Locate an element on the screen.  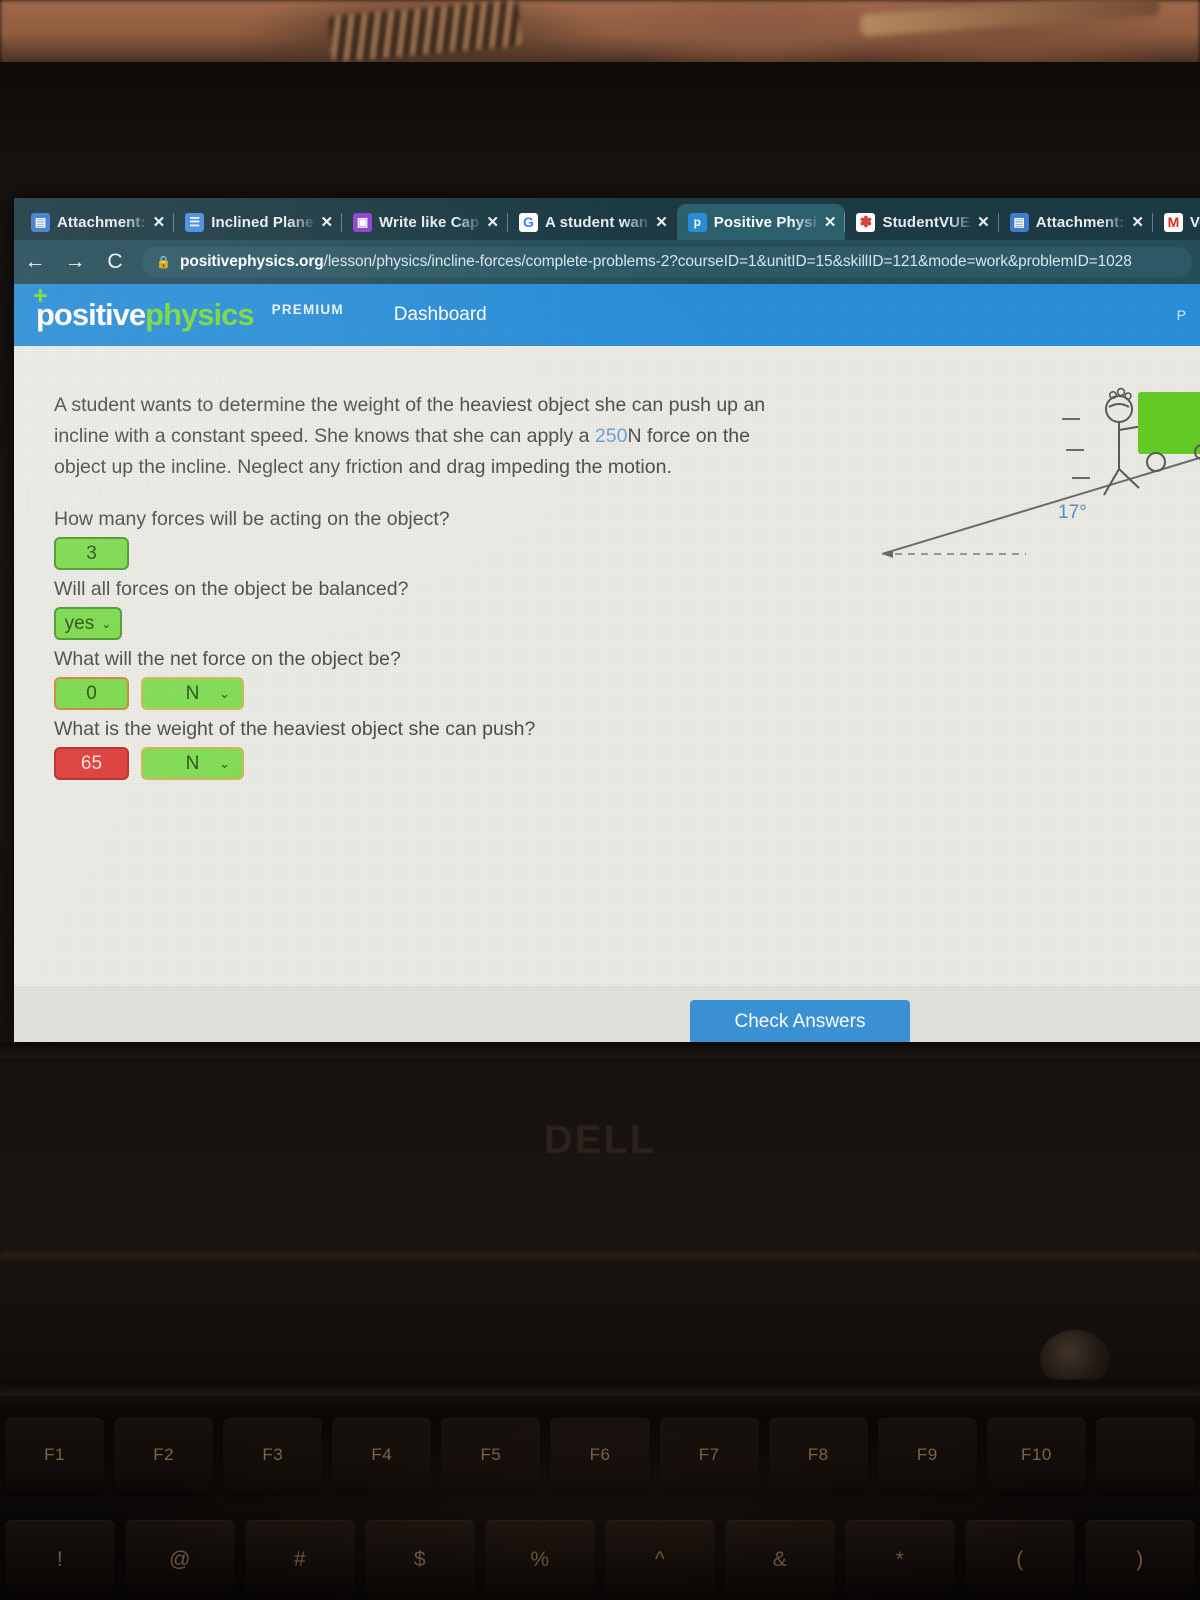
answer-select-2: yes ⌄ is located at coordinates (88, 623).